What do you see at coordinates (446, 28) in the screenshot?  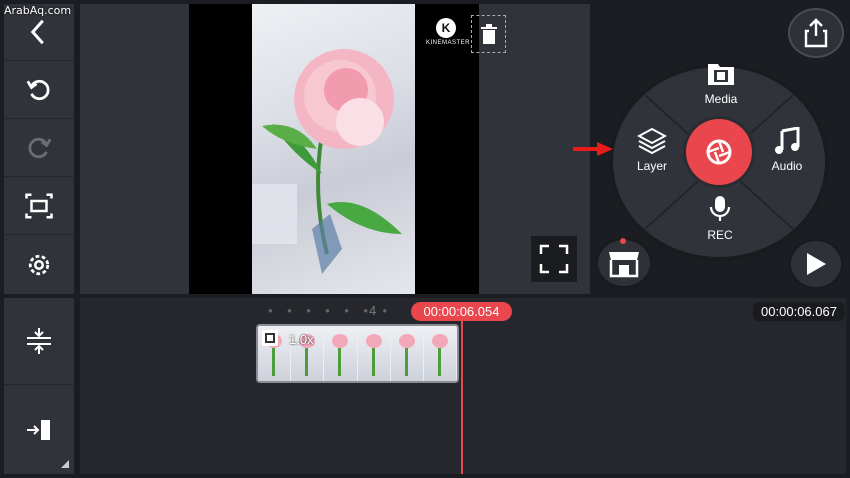 I see `kinemaster-logo-icon: K` at bounding box center [446, 28].